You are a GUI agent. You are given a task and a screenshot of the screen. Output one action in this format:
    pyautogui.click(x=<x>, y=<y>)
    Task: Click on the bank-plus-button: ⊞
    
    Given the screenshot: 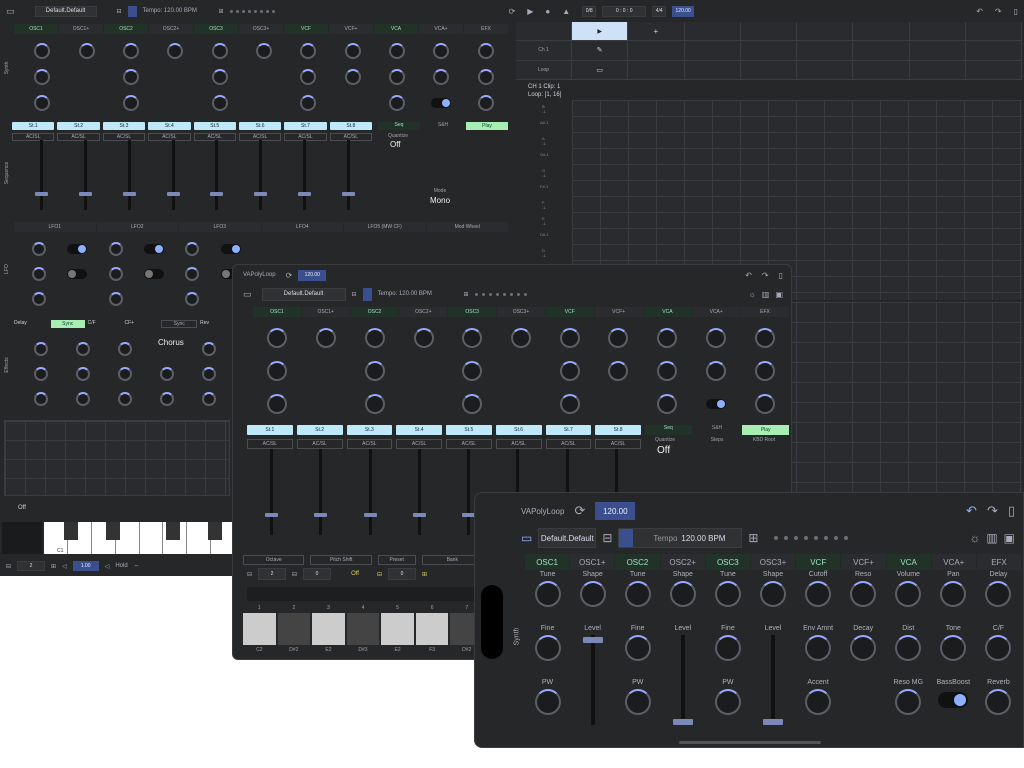 What is the action you would take?
    pyautogui.click(x=424, y=574)
    